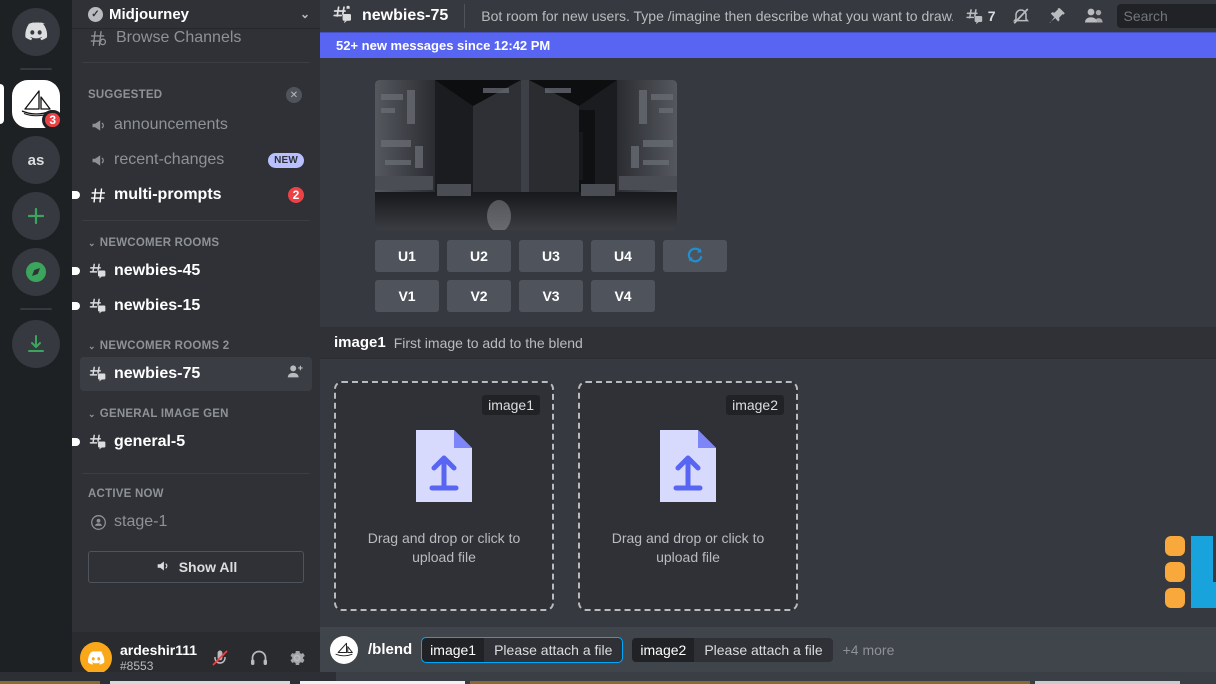 This screenshot has height=684, width=1216. I want to click on category-suggested-label: SUGGESTED, so click(125, 95).